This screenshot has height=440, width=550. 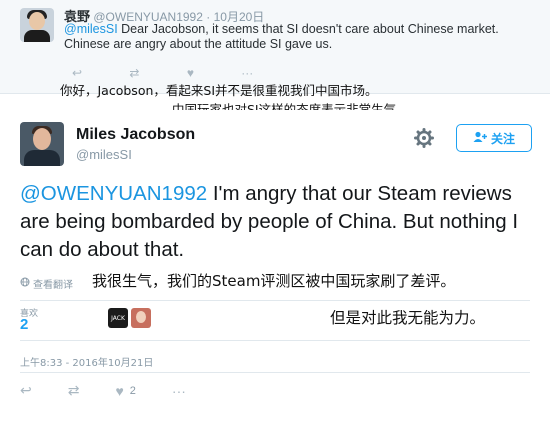 What do you see at coordinates (502, 138) in the screenshot?
I see `follow-label: 关注` at bounding box center [502, 138].